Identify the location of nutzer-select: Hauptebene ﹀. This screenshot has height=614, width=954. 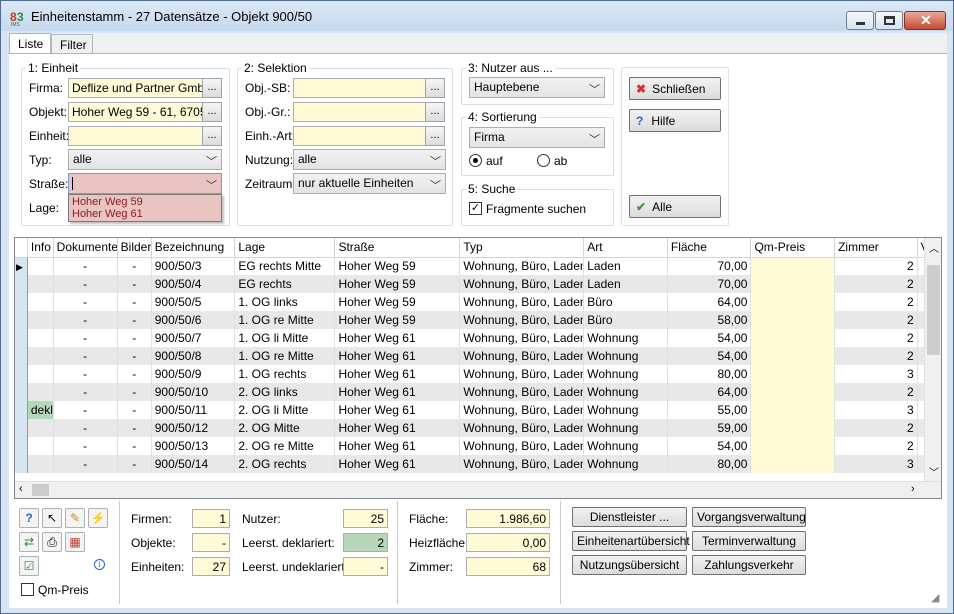
(537, 87).